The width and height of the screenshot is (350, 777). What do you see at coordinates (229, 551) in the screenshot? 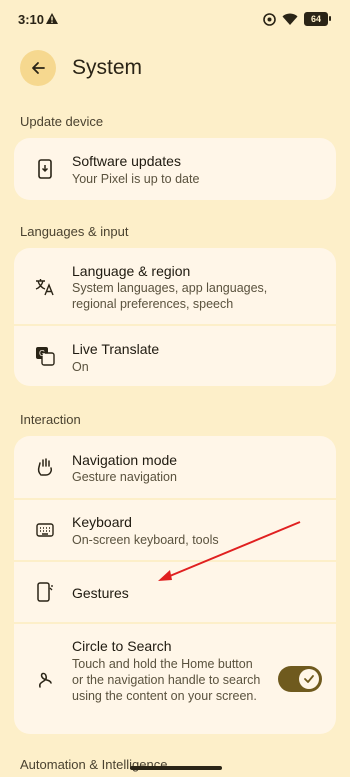
I see `annotation-arrow` at bounding box center [229, 551].